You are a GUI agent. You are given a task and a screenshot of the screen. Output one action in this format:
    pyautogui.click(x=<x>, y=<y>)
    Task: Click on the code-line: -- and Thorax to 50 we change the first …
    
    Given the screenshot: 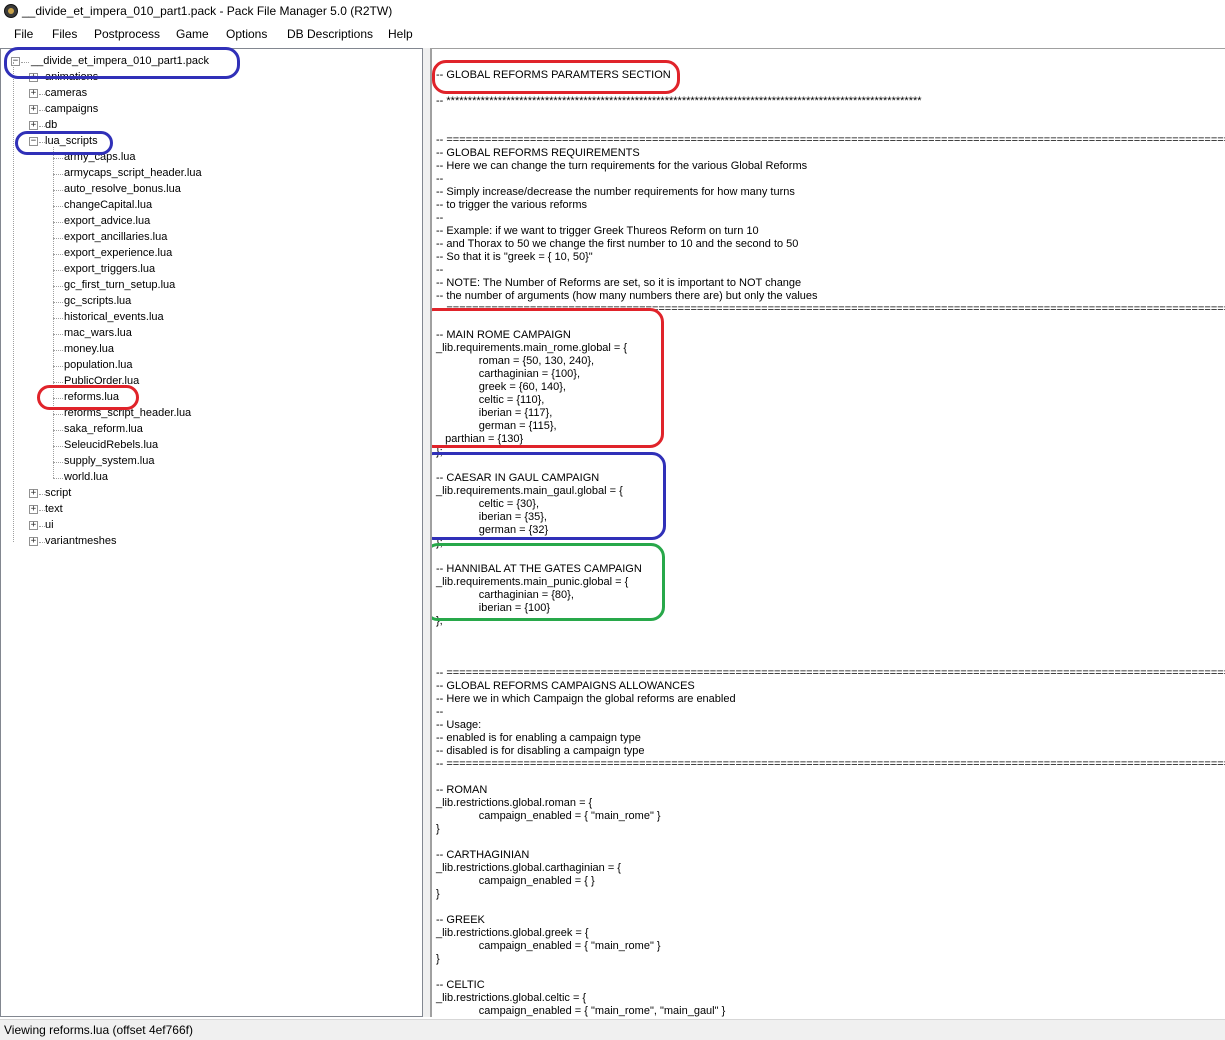 What is the action you would take?
    pyautogui.click(x=617, y=244)
    